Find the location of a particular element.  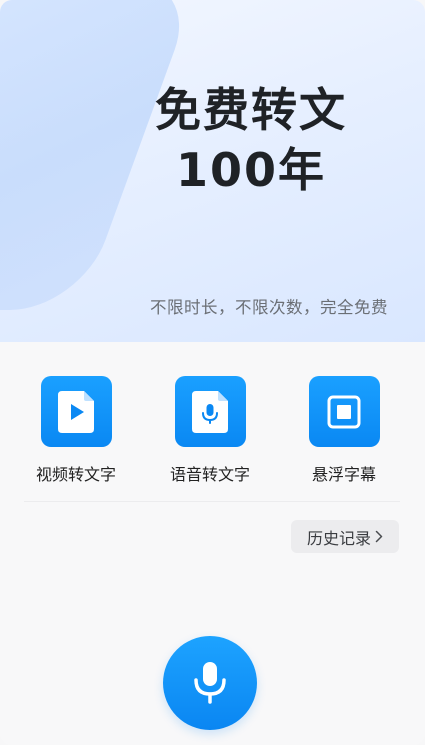

banner-subtitle: 不限时长，不限次数，完全免费 is located at coordinates (269, 307).